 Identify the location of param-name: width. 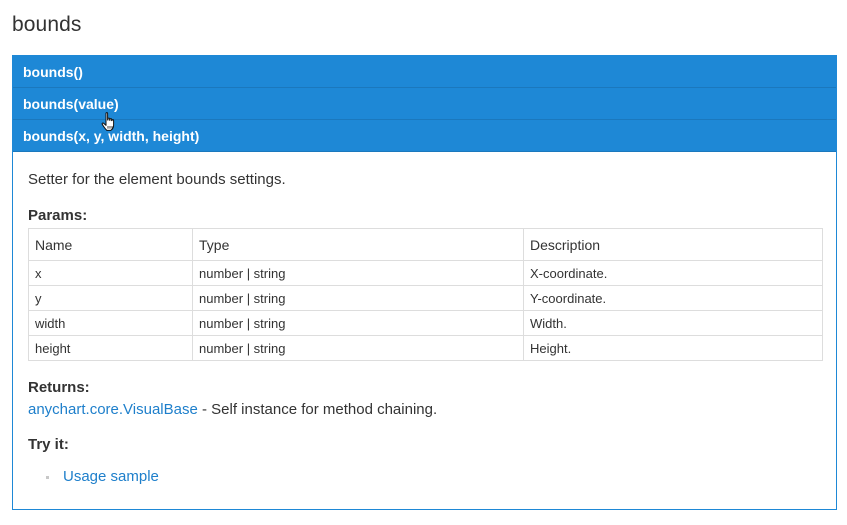
(110, 323).